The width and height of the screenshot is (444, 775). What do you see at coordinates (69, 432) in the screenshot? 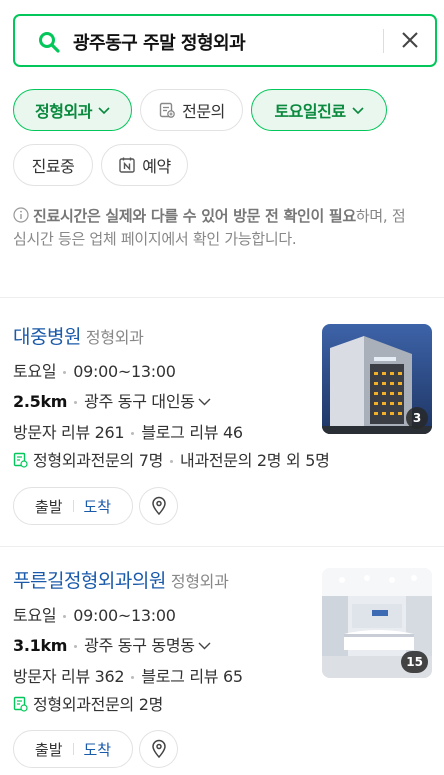
I see `visitor-review: 방문자 리뷰 261` at bounding box center [69, 432].